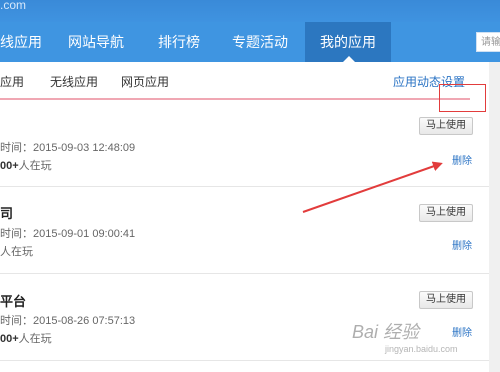  What do you see at coordinates (386, 332) in the screenshot?
I see `watermark-logo: Bai 经验` at bounding box center [386, 332].